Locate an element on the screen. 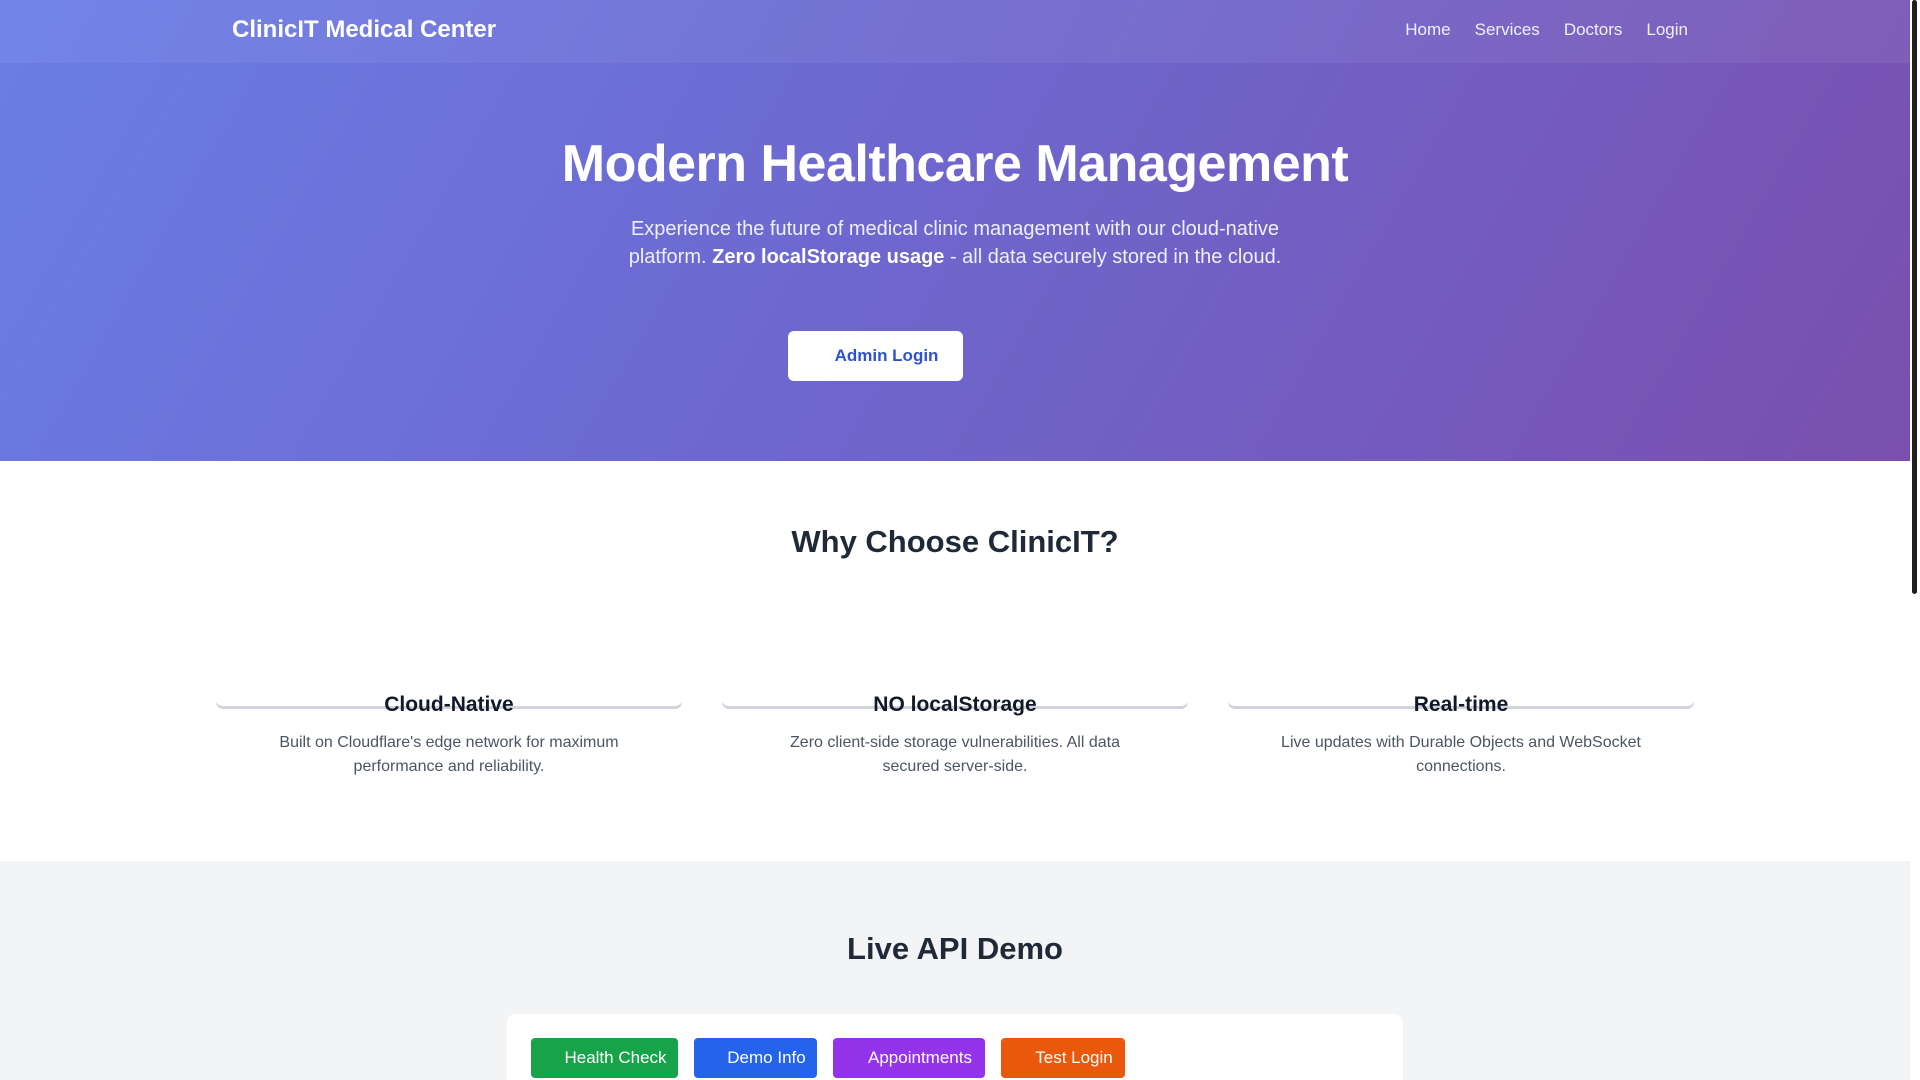 The width and height of the screenshot is (1920, 1080). demo-info-button: Demo Info is located at coordinates (755, 1058).